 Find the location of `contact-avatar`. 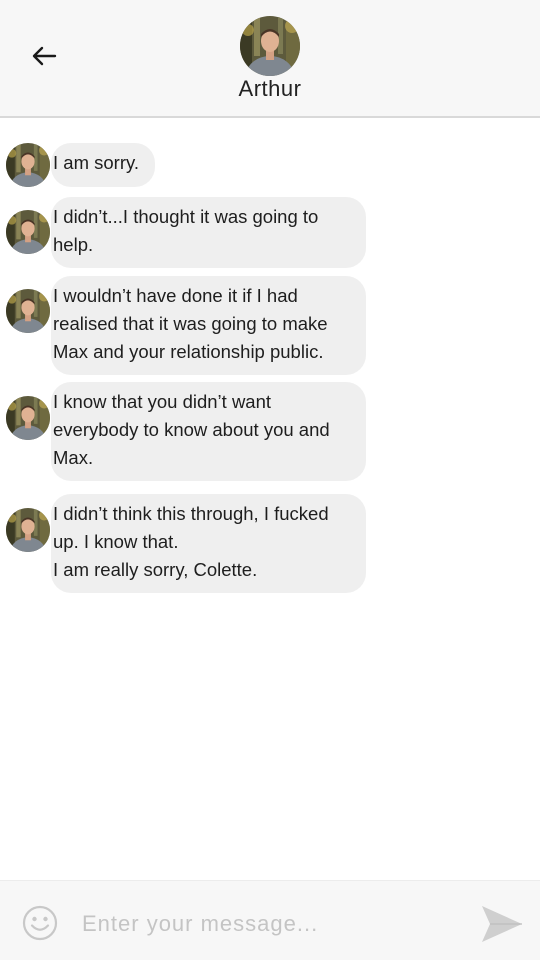

contact-avatar is located at coordinates (270, 46).